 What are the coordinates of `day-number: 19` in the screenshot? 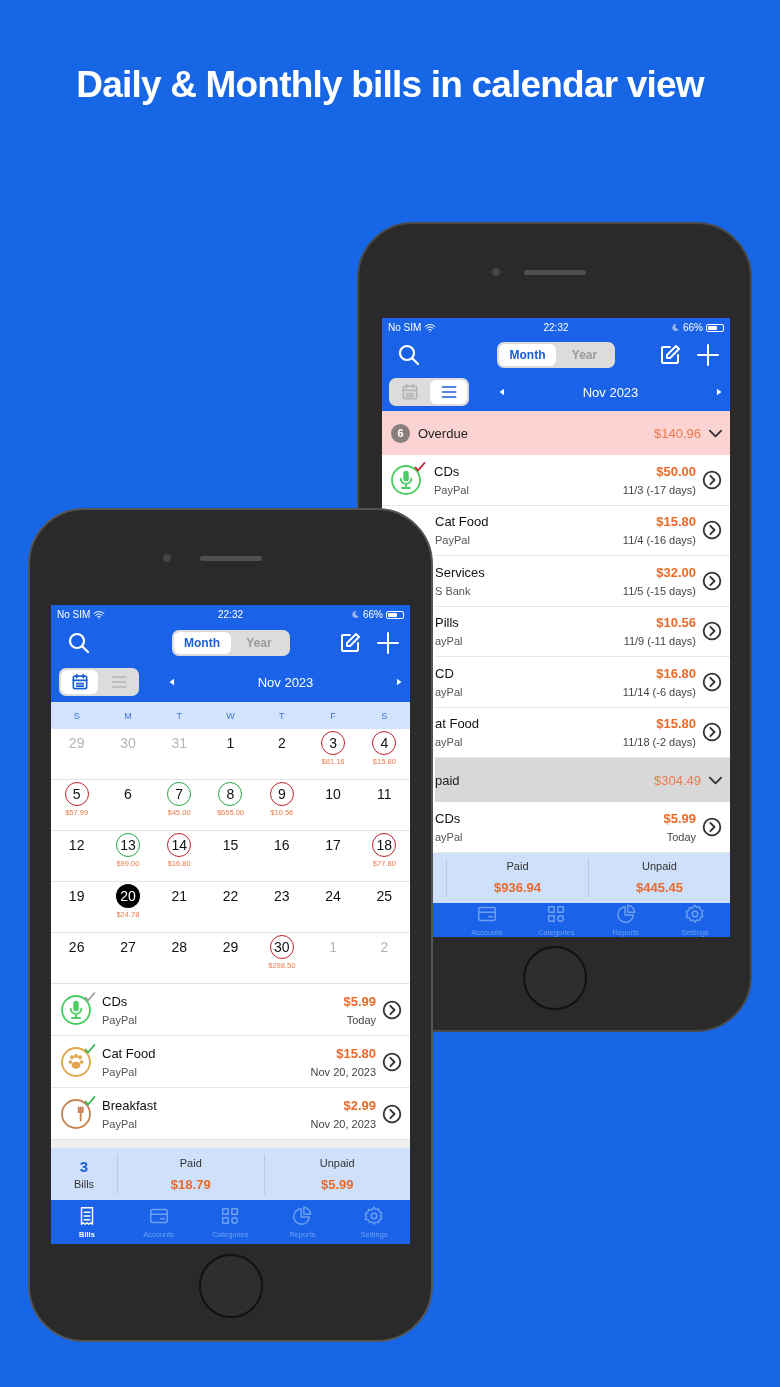 It's located at (76, 896).